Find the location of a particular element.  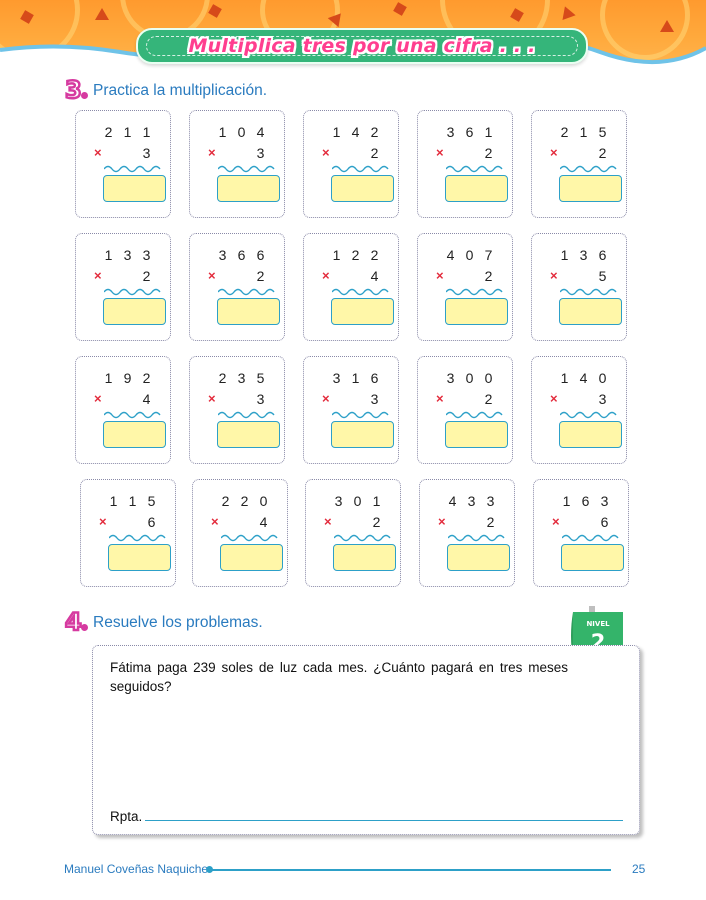

multiplicand: 215 is located at coordinates (583, 132).